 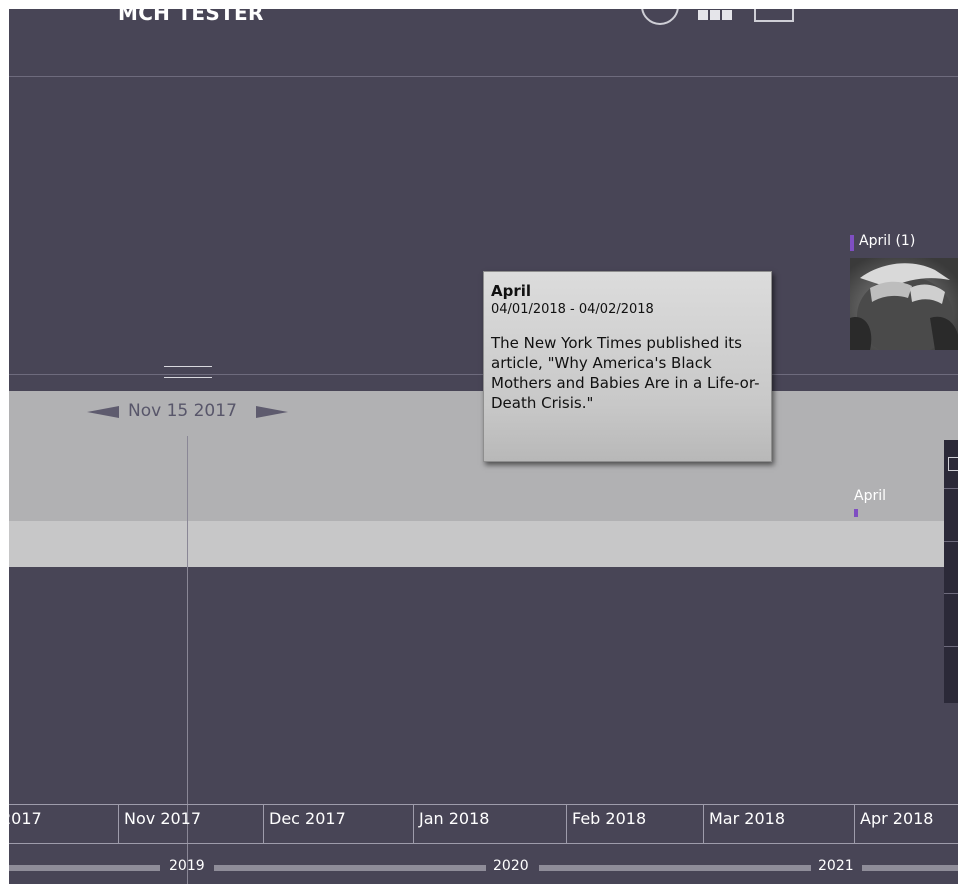 I want to click on next-arrow-icon, so click(x=272, y=412).